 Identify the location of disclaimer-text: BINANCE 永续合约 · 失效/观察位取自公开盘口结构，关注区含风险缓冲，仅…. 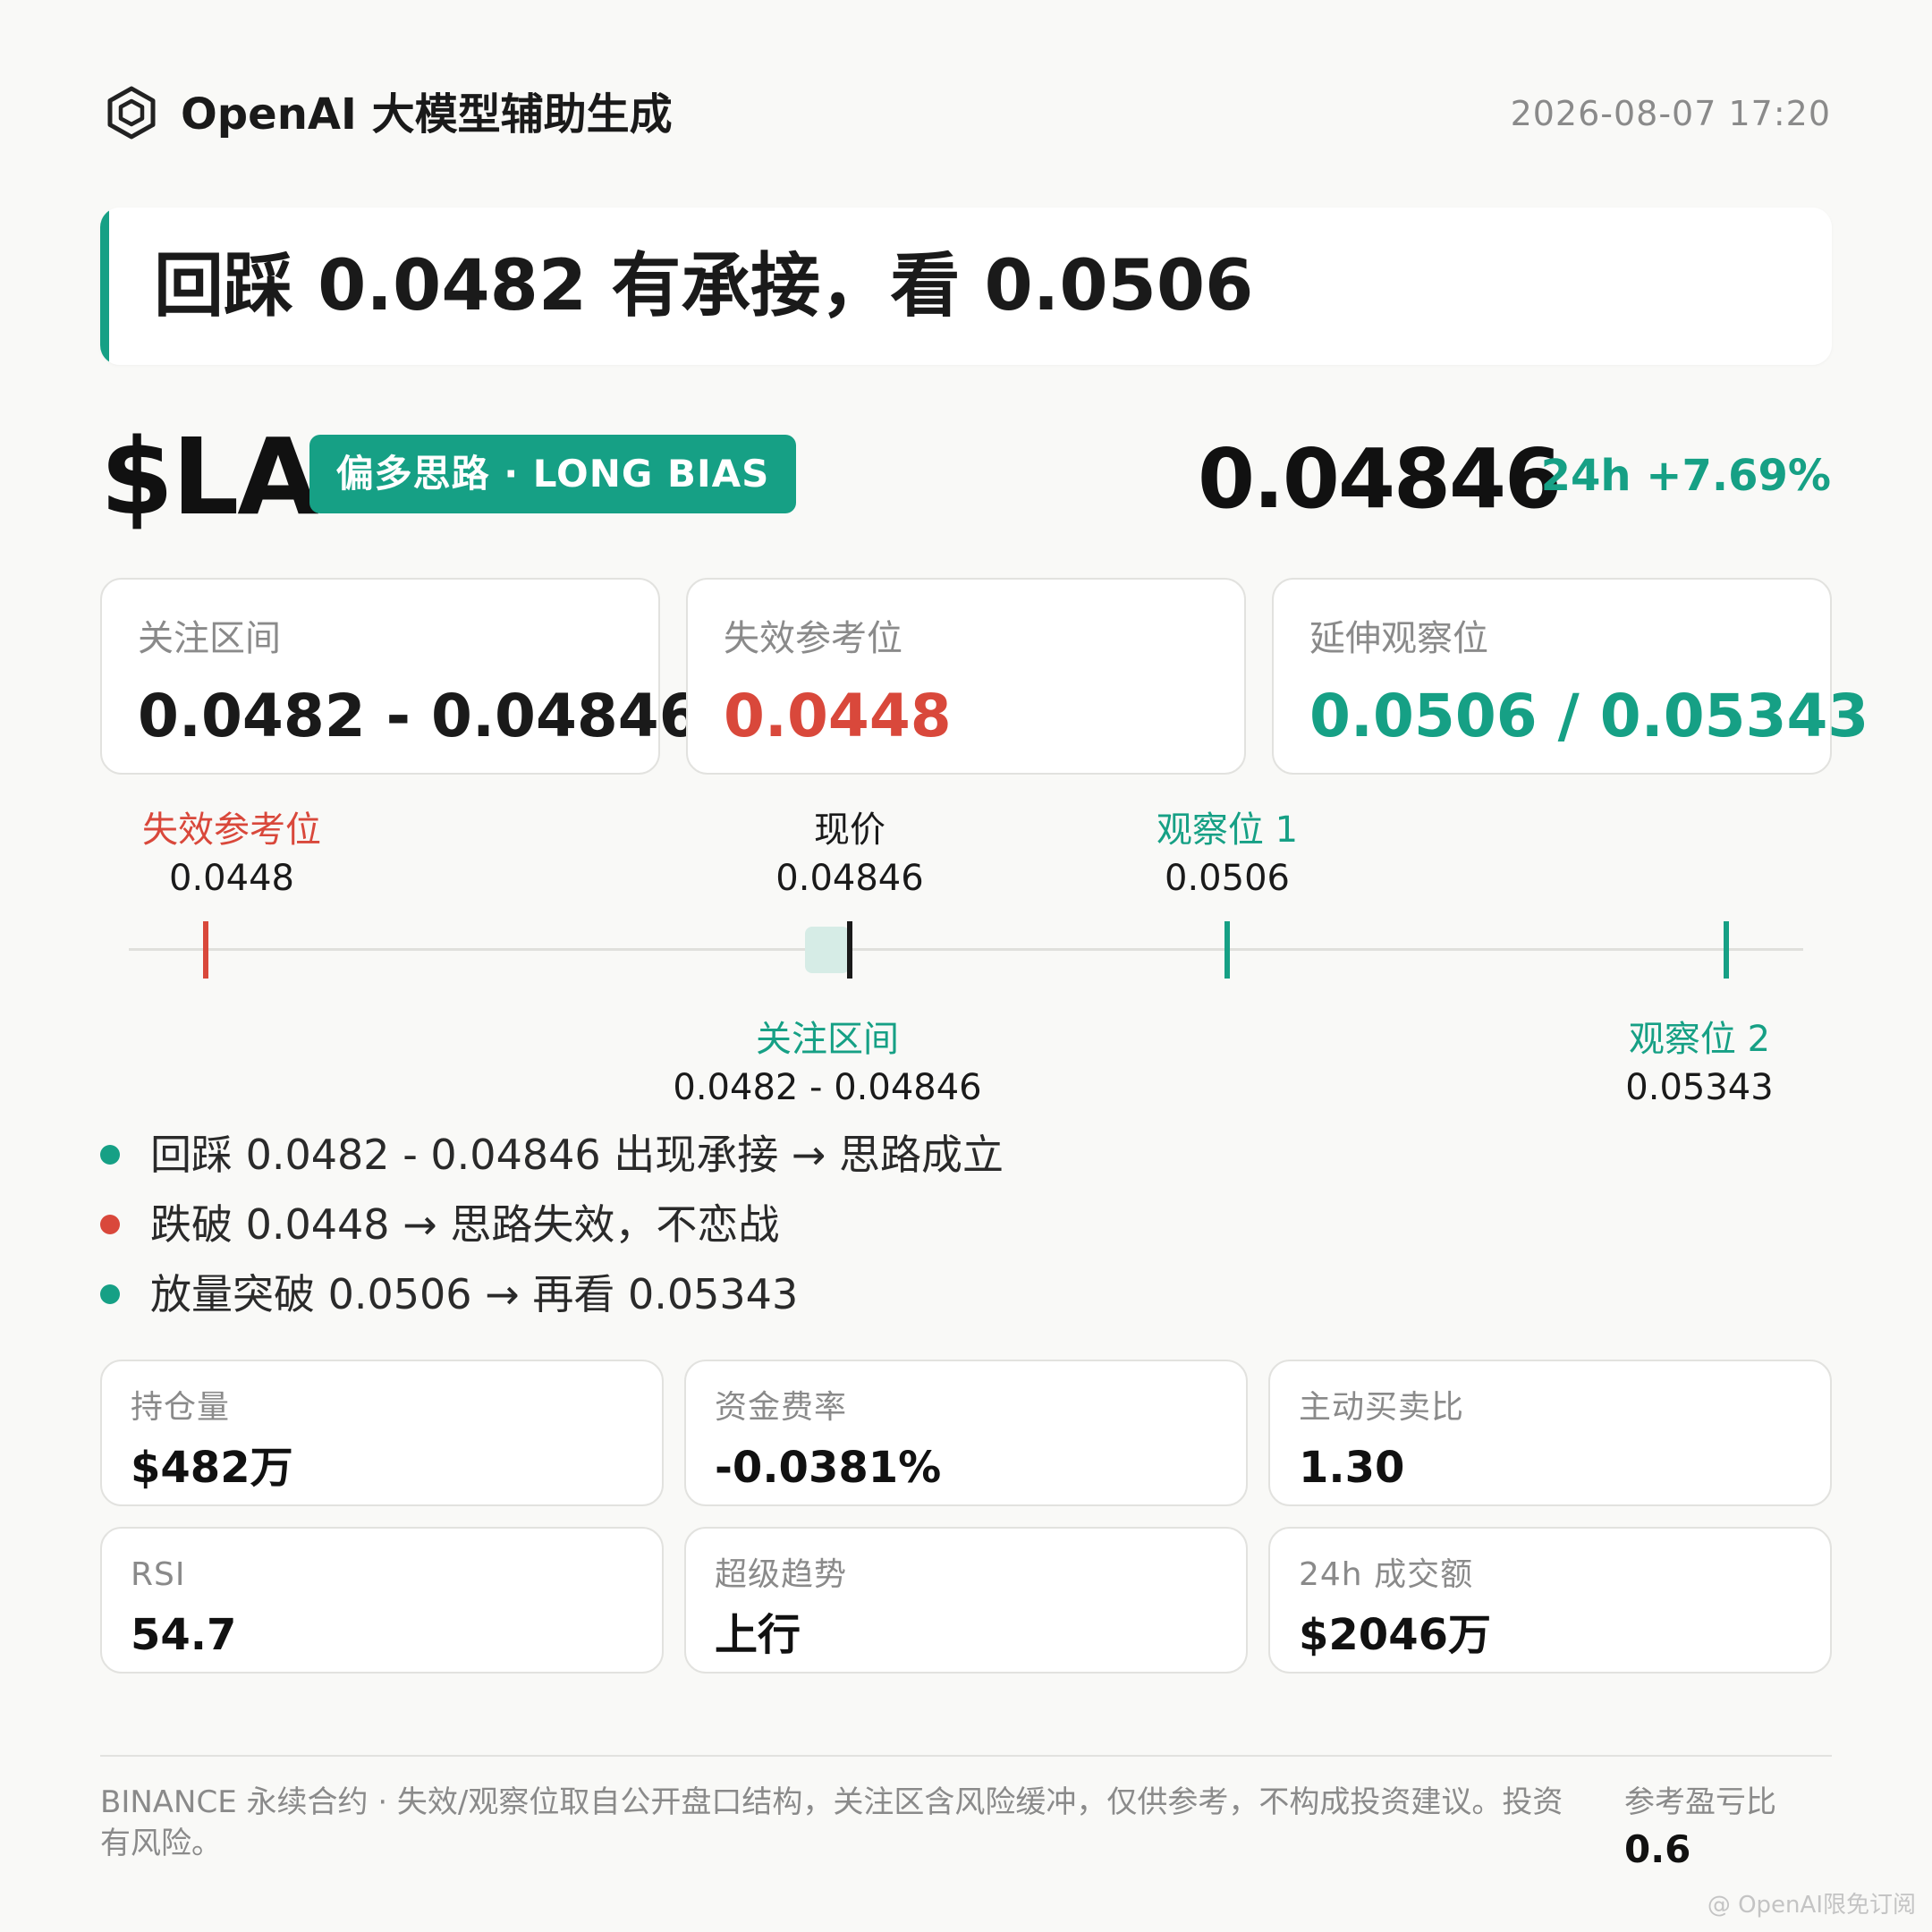
(831, 1822).